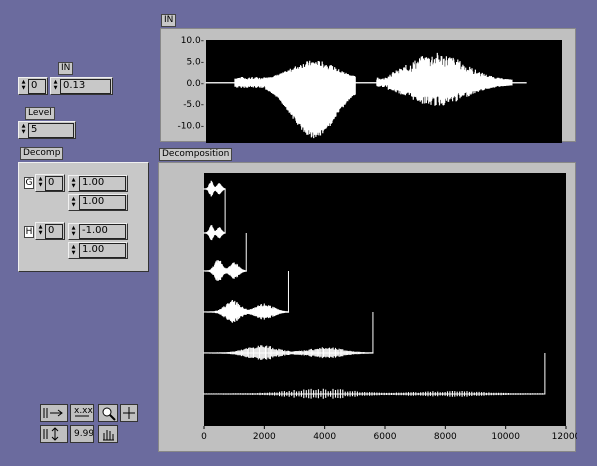 The width and height of the screenshot is (597, 466). I want to click on in-index-control: ▲ ▼ 0, so click(33, 86).